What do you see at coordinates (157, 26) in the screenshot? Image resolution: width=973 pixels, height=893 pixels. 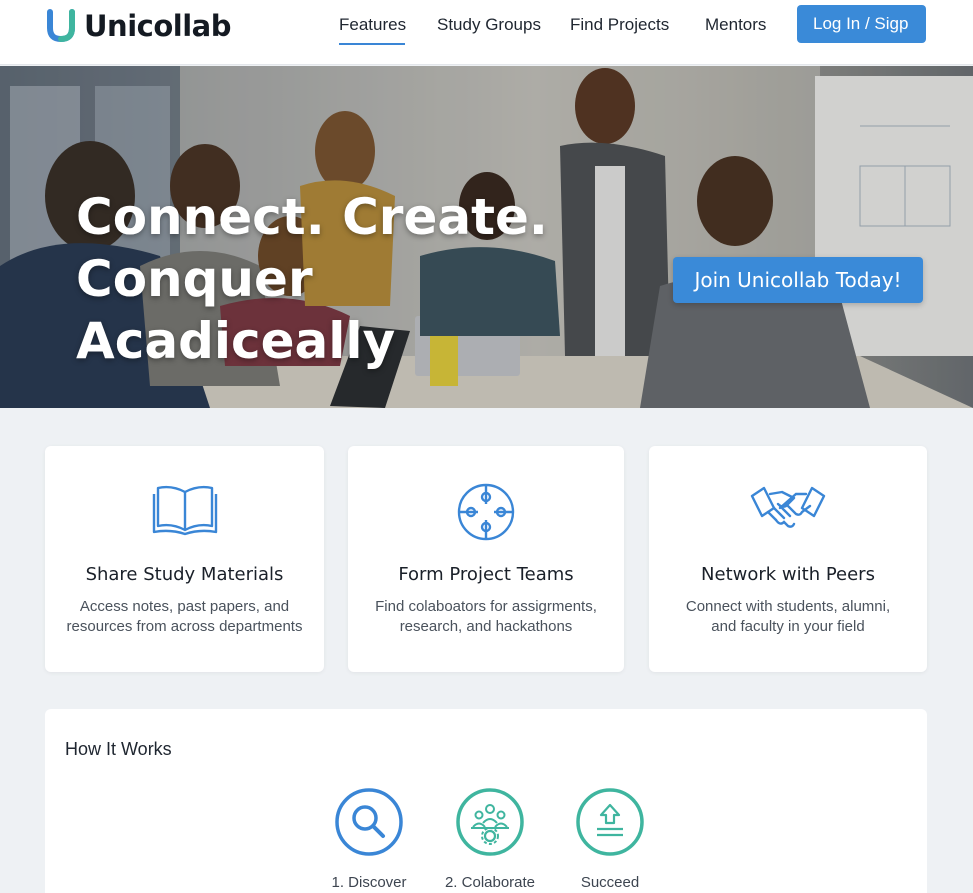 I see `brand-name: Unicollab` at bounding box center [157, 26].